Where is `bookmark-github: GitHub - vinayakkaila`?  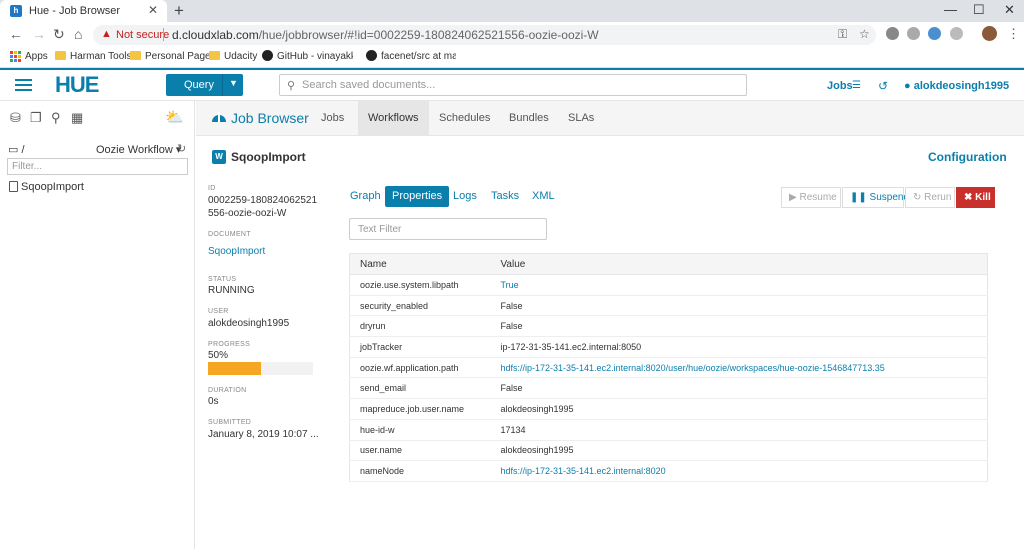
bookmark-github: GitHub - vinayakkaila is located at coordinates (315, 56).